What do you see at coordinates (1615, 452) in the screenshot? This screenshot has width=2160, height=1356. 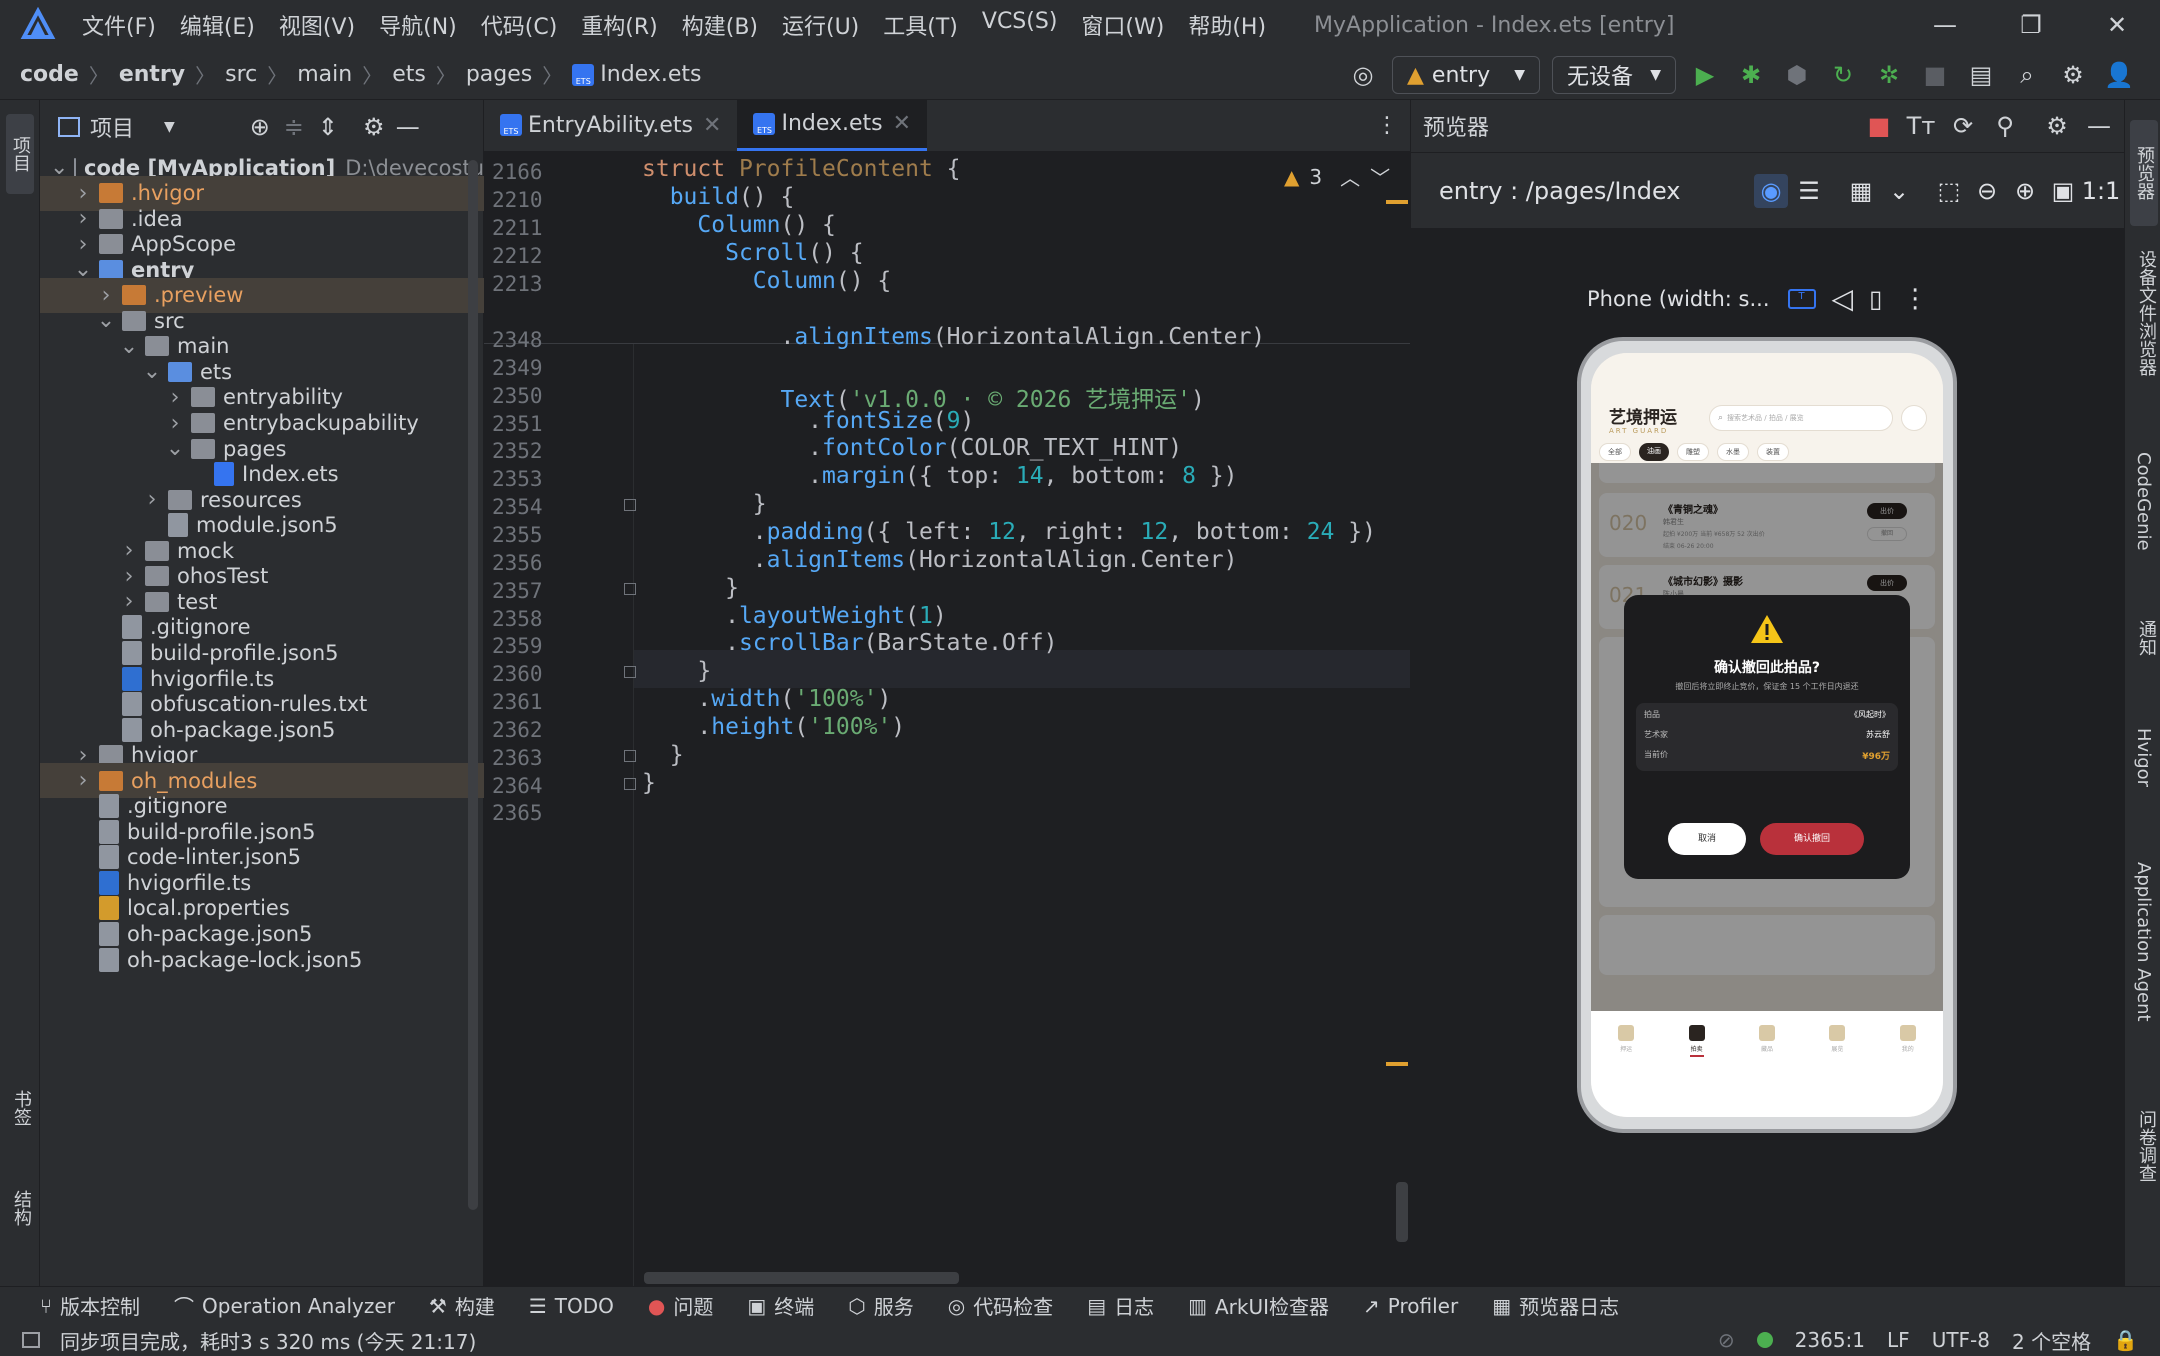 I see `category-chip: 全部` at bounding box center [1615, 452].